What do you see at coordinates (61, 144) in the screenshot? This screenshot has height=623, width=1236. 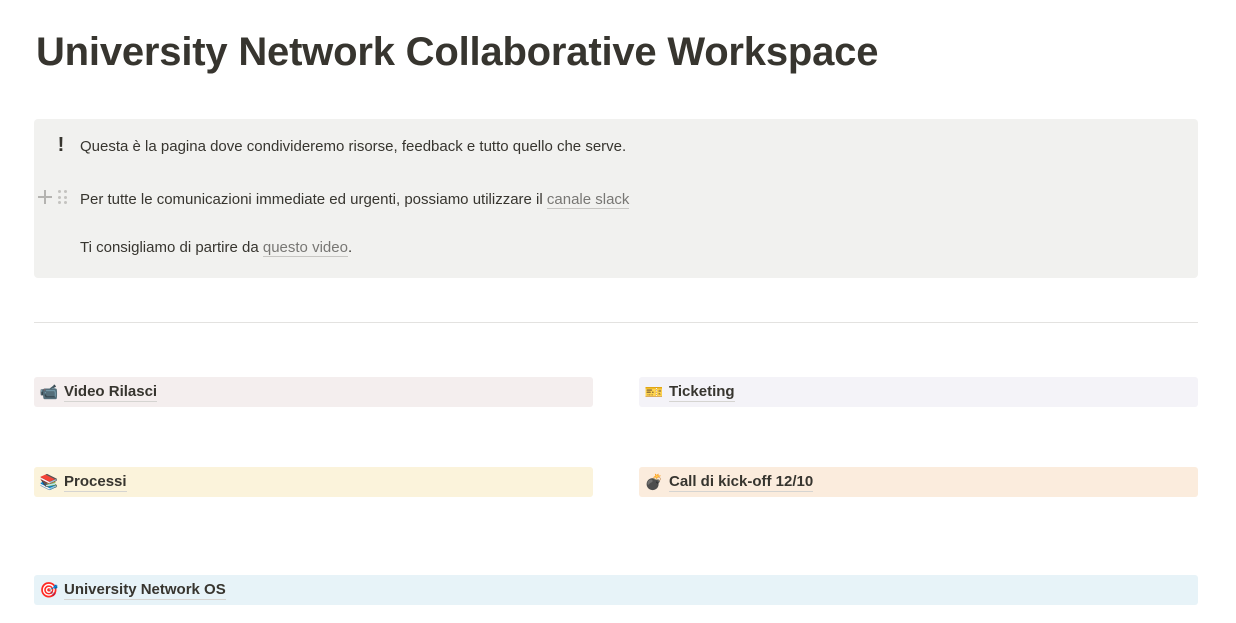 I see `exclamation-icon: !` at bounding box center [61, 144].